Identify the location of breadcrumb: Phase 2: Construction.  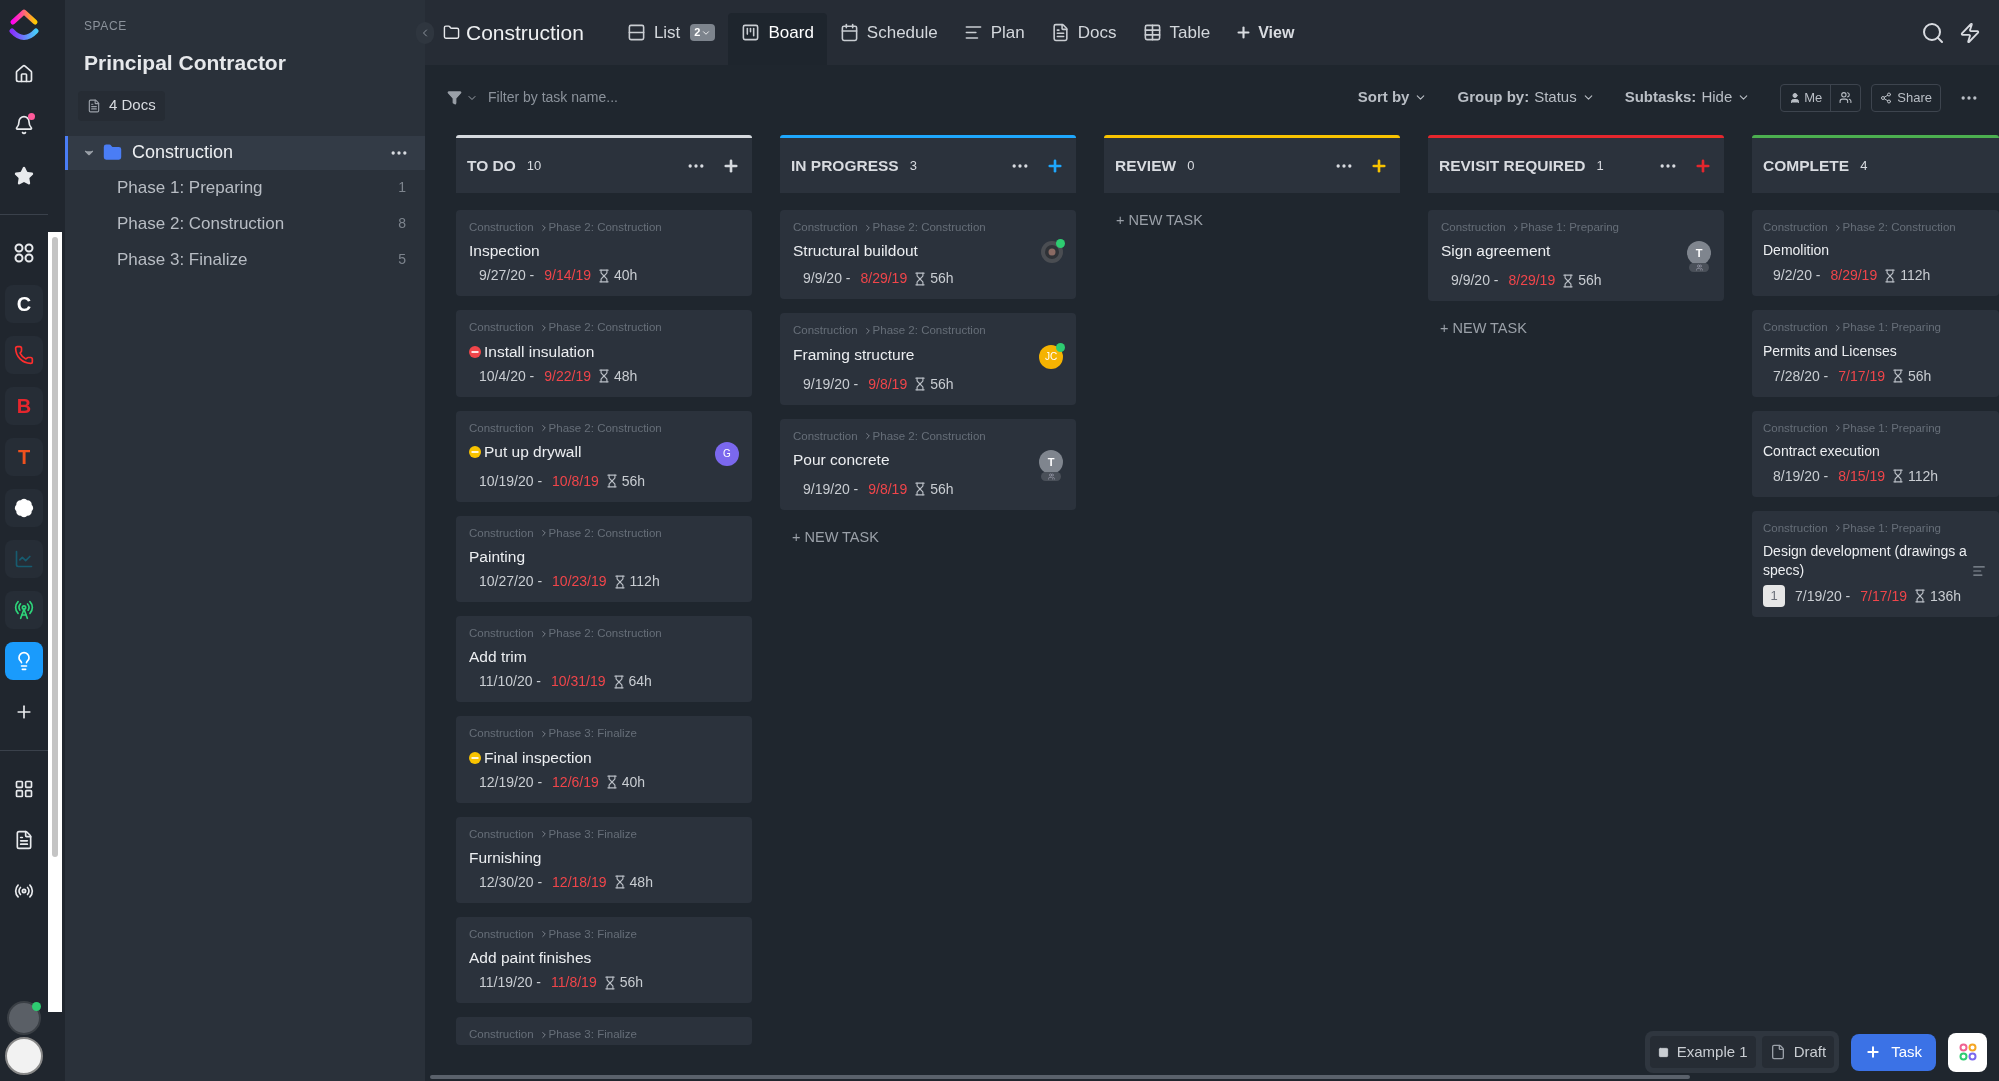
(605, 428).